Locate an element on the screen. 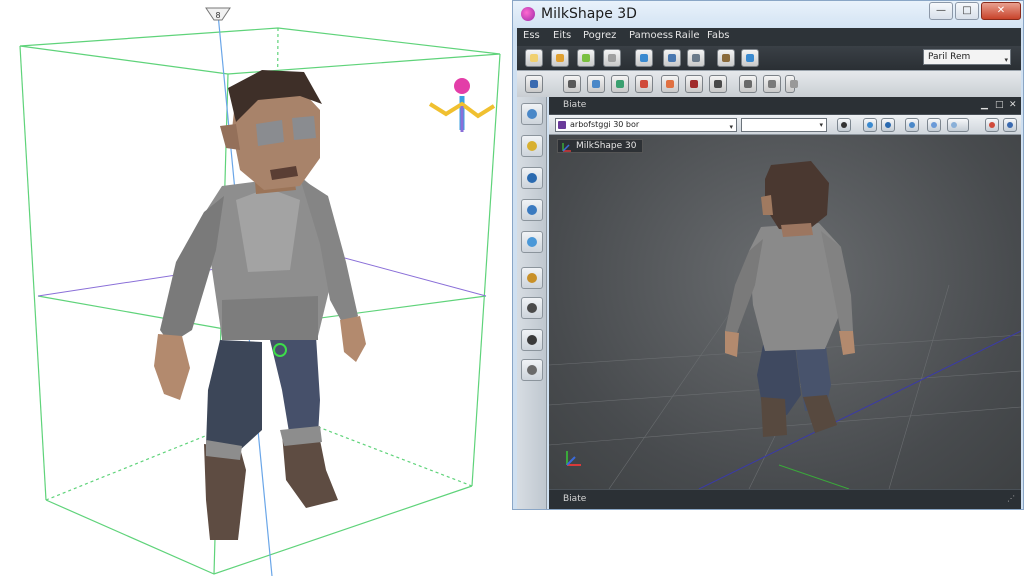 This screenshot has height=576, width=1024. pin-icon is located at coordinates (992, 125).